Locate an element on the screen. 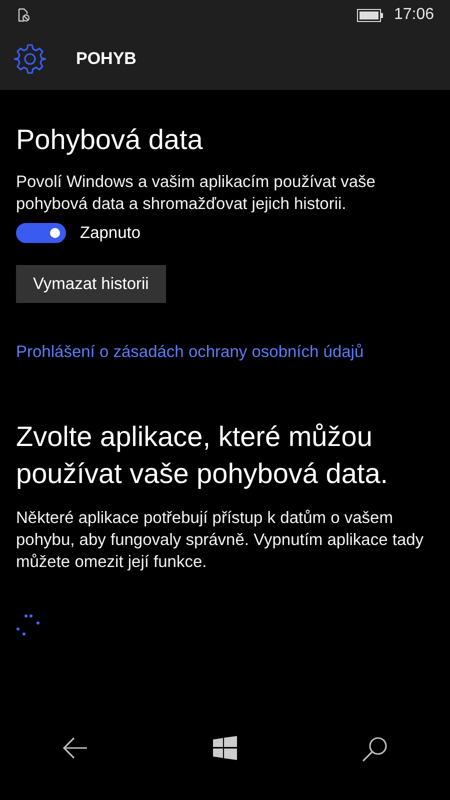  clock-time: 17:06 is located at coordinates (414, 15).